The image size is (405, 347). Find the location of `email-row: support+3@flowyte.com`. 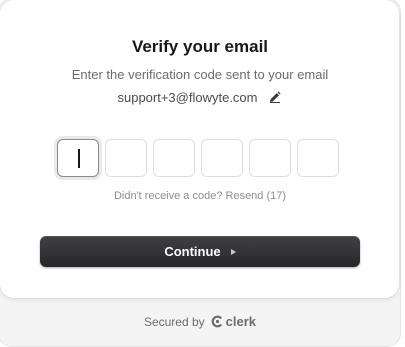

email-row: support+3@flowyte.com is located at coordinates (200, 97).